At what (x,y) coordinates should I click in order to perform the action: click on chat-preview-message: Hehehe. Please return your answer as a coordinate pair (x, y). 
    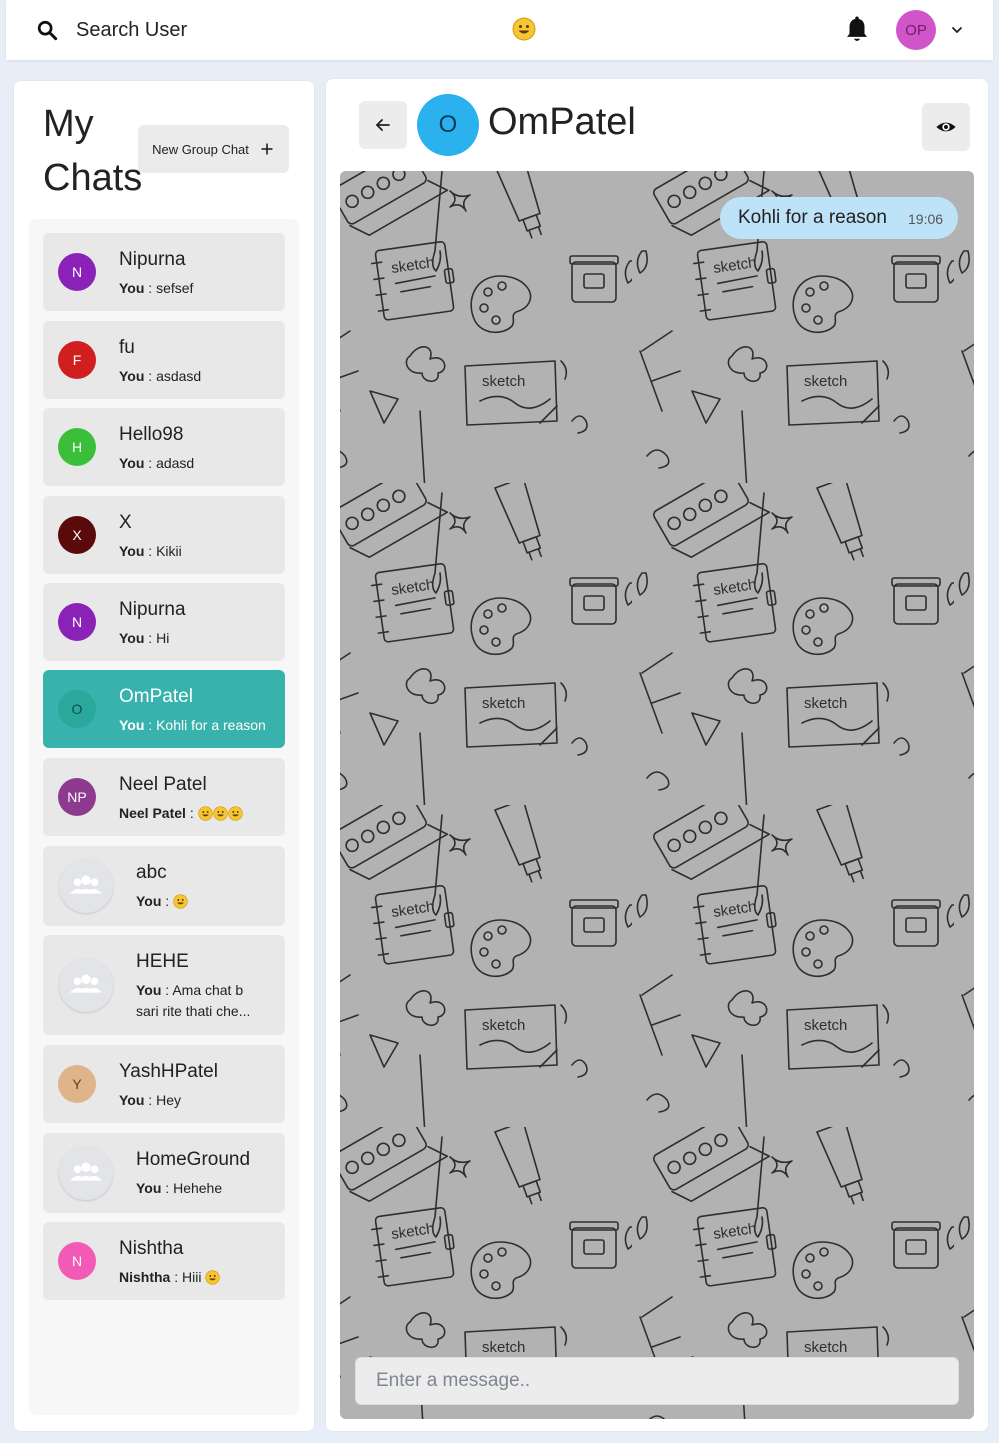
    Looking at the image, I should click on (198, 1188).